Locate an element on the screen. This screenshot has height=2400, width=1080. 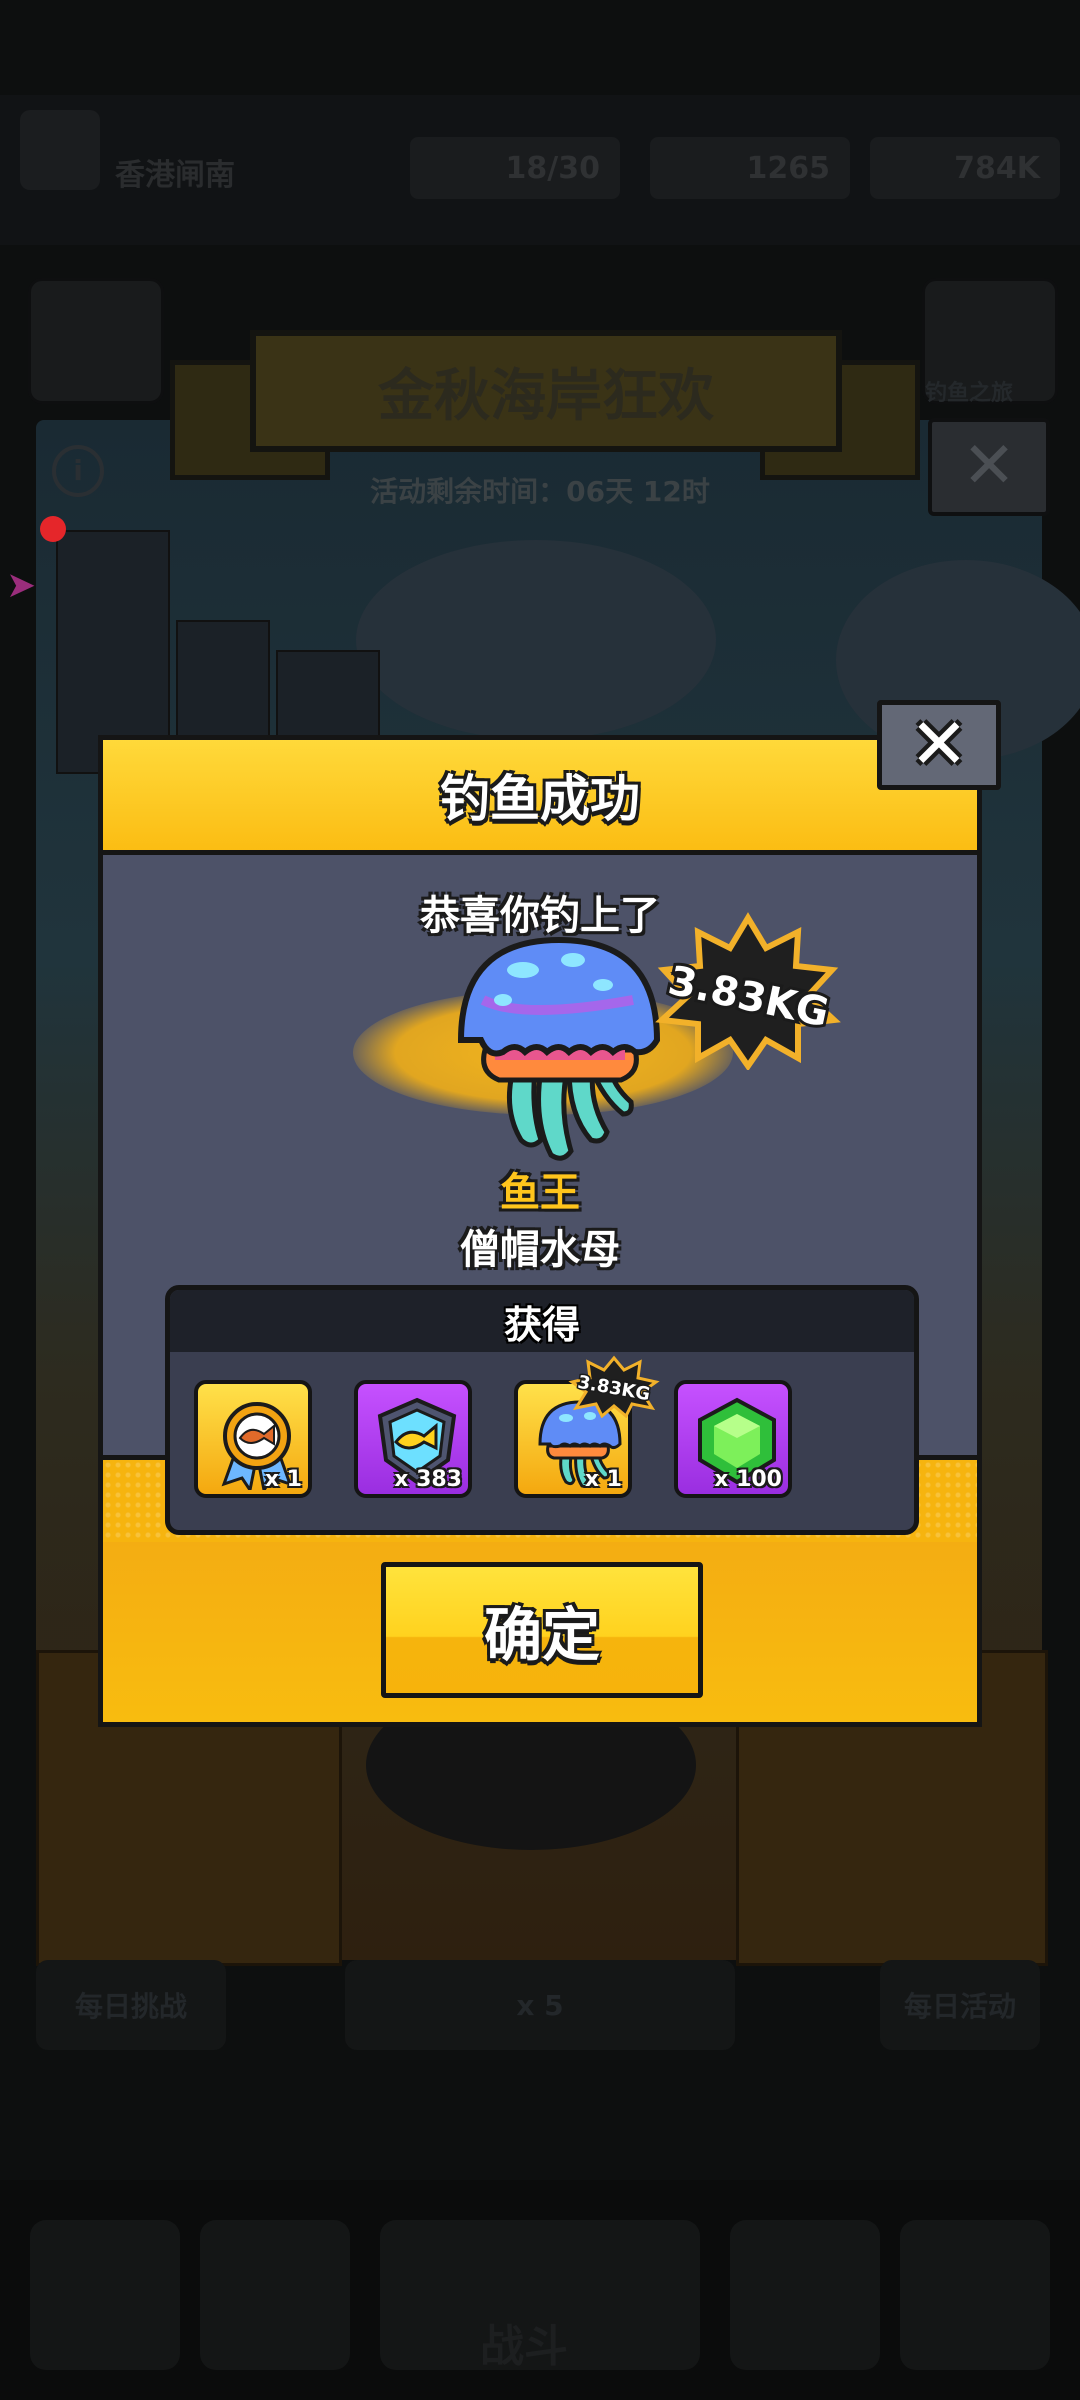
reward-count: x 100 is located at coordinates (748, 1479).